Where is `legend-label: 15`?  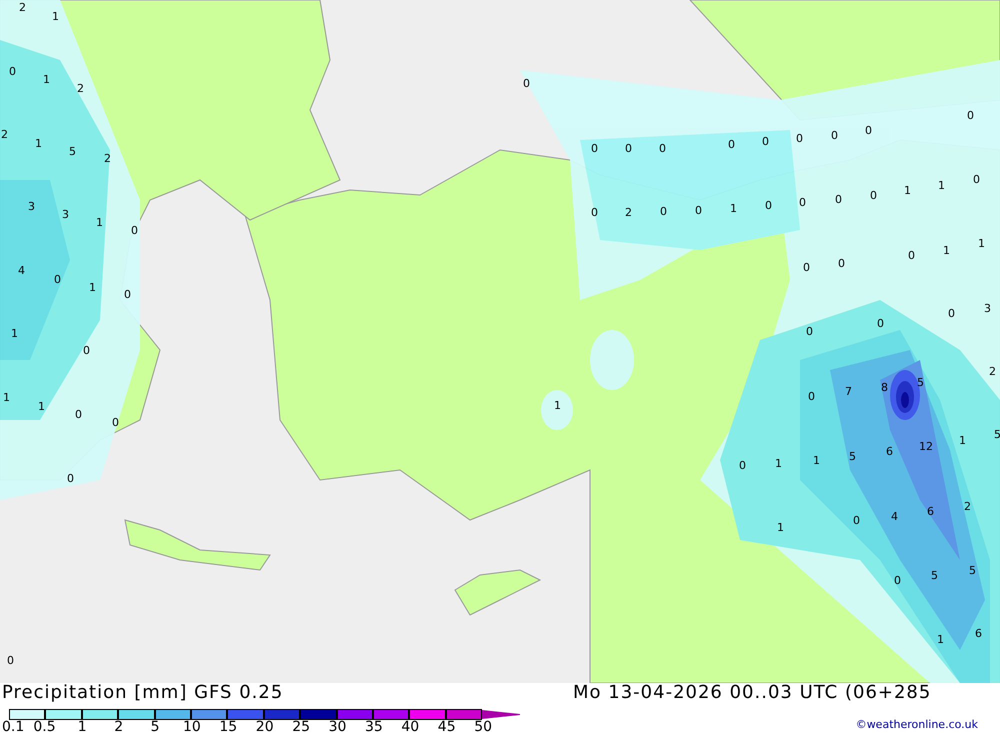 legend-label: 15 is located at coordinates (228, 726).